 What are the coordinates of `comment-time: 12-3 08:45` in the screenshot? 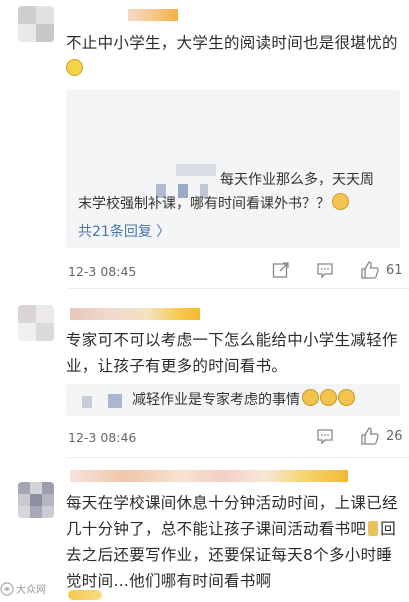 It's located at (102, 271).